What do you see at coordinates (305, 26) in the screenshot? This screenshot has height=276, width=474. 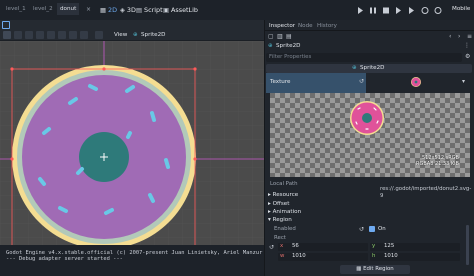 I see `tab-node: Node` at bounding box center [305, 26].